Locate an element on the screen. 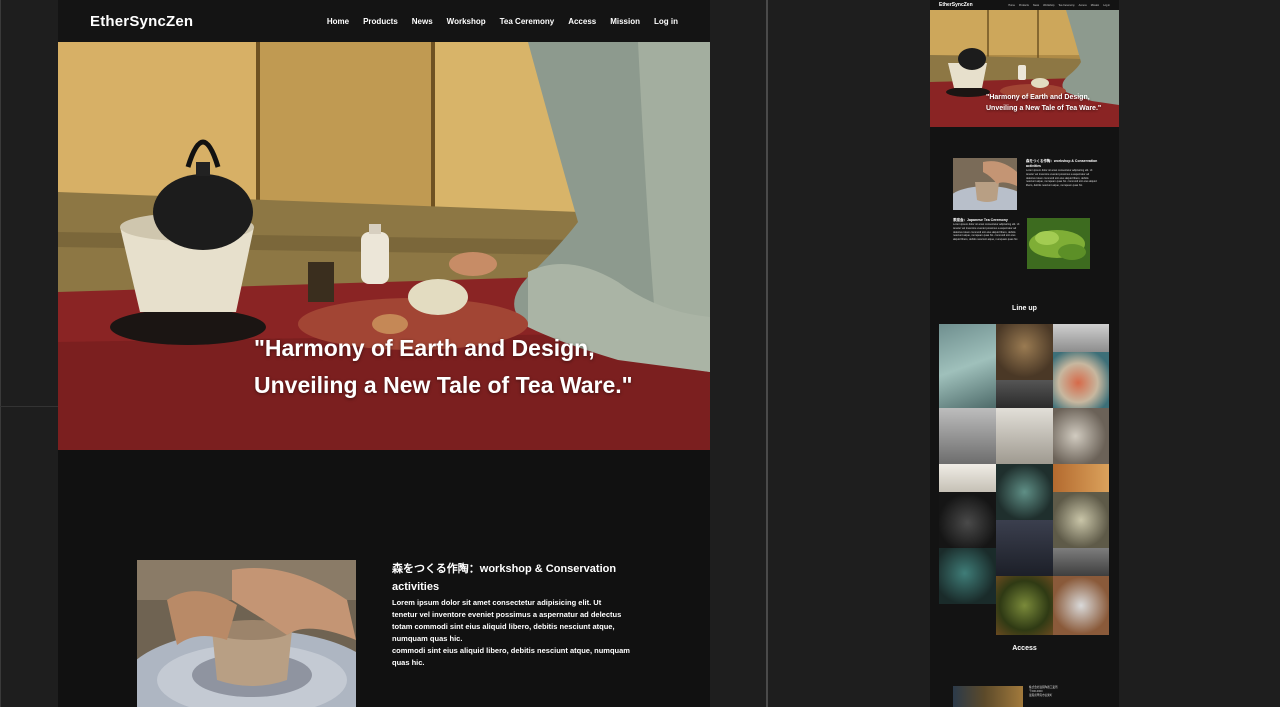  access-heading: Access is located at coordinates (1024, 648).